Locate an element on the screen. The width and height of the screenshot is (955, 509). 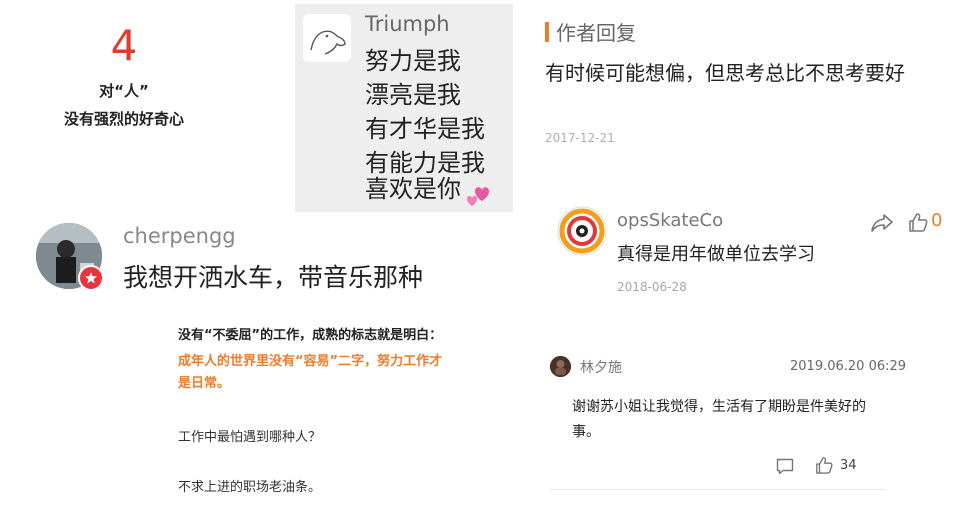
article-highlight: 成年人的世界里没有“容易”二字，努力工作才 is located at coordinates (310, 361).